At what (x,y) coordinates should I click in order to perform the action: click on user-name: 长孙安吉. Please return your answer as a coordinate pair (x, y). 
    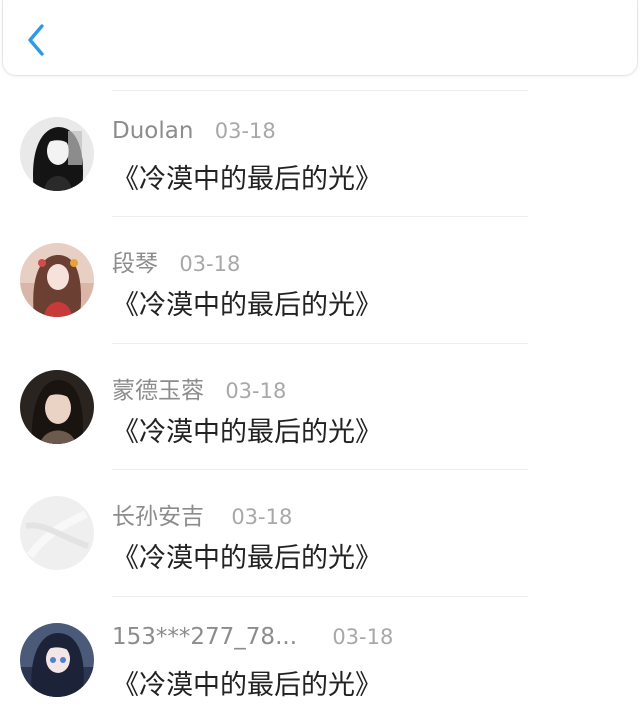
    Looking at the image, I should click on (158, 517).